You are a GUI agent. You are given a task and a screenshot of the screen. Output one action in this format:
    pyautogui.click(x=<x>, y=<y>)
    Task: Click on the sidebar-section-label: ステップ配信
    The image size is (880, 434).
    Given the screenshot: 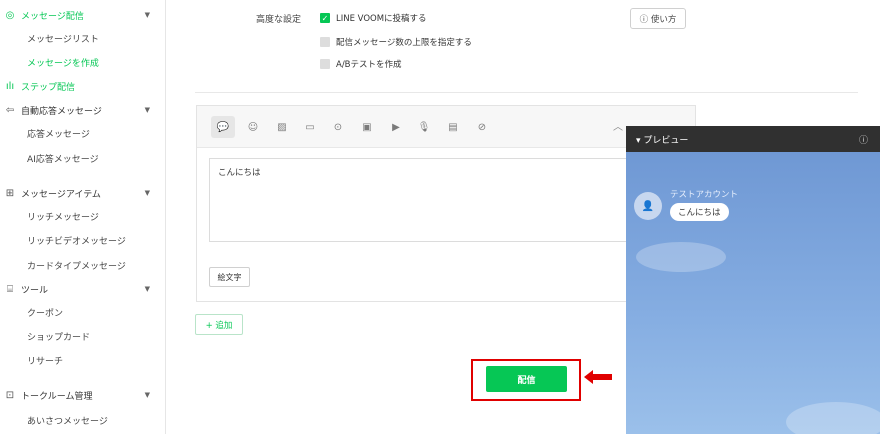 What is the action you would take?
    pyautogui.click(x=48, y=87)
    